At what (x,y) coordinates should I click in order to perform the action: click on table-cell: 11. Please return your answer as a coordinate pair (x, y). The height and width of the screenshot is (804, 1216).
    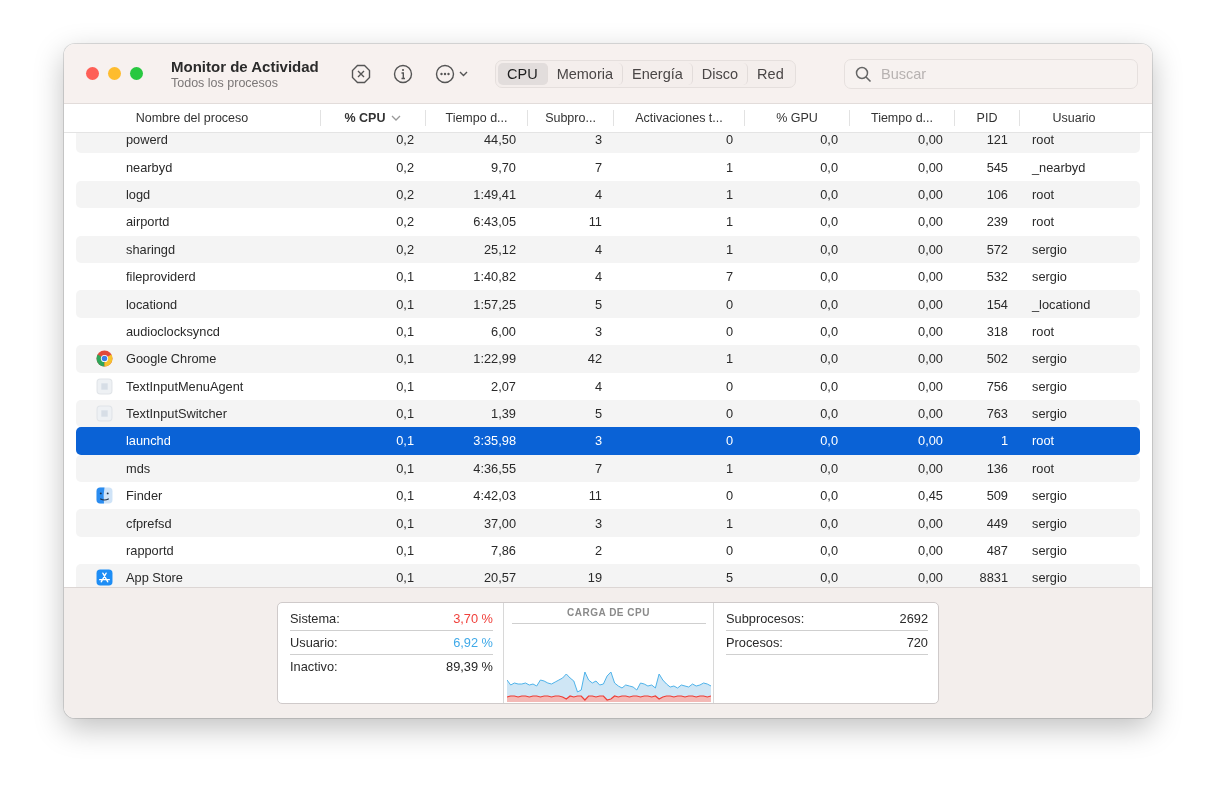
    Looking at the image, I should click on (595, 222).